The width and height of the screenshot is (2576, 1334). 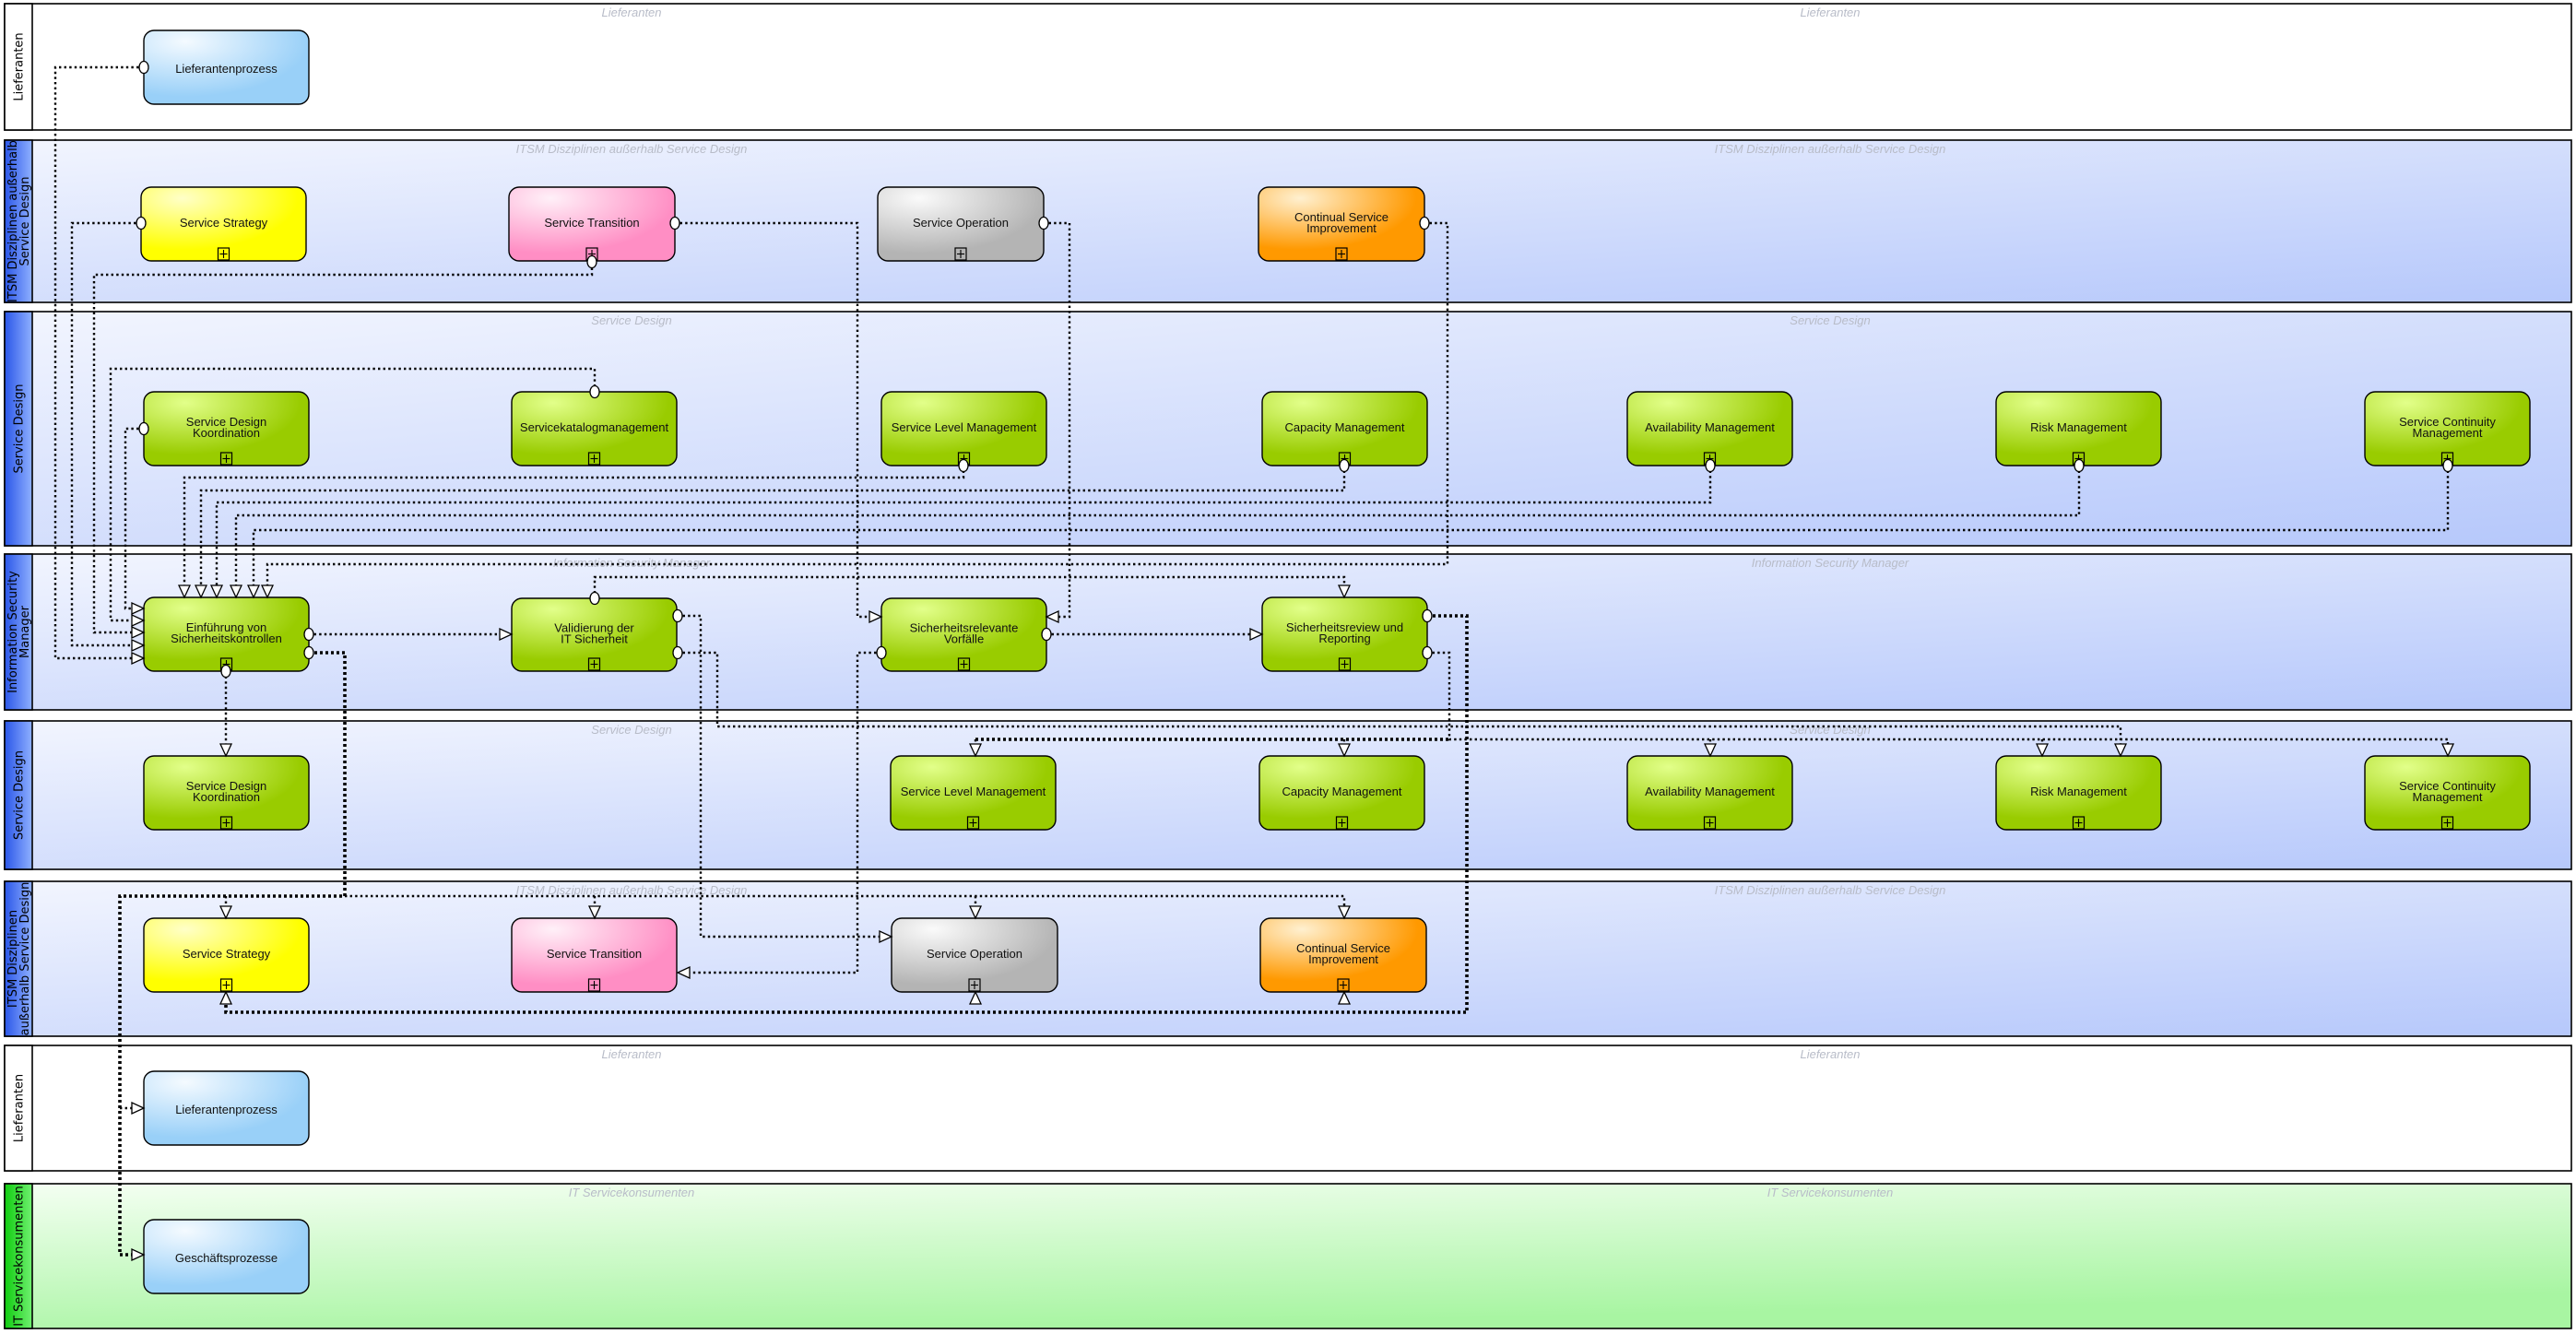 I want to click on process-node-label: Einführung von Sicherheitskontrollen, so click(x=226, y=633).